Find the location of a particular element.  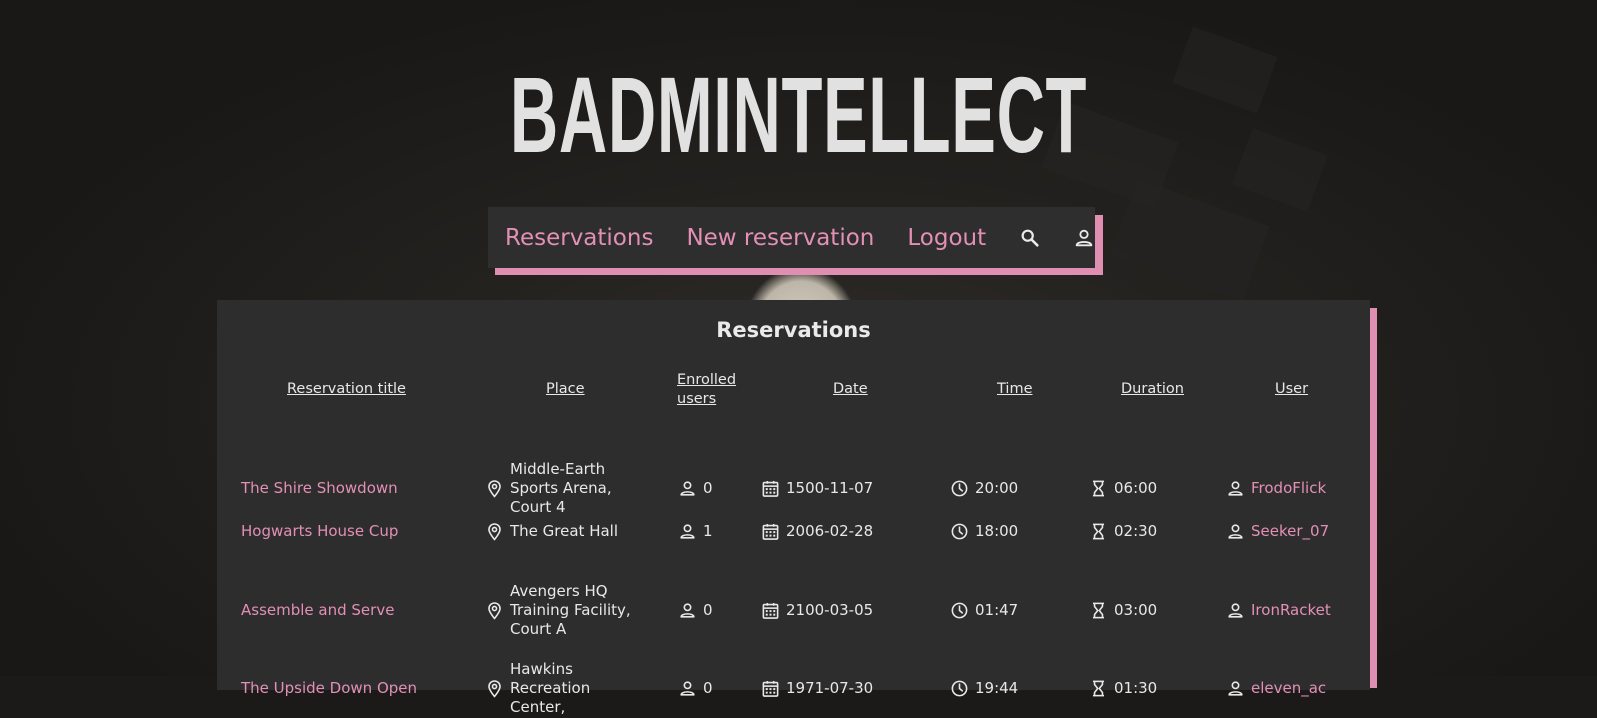

column-header-date: Date is located at coordinates (850, 389).